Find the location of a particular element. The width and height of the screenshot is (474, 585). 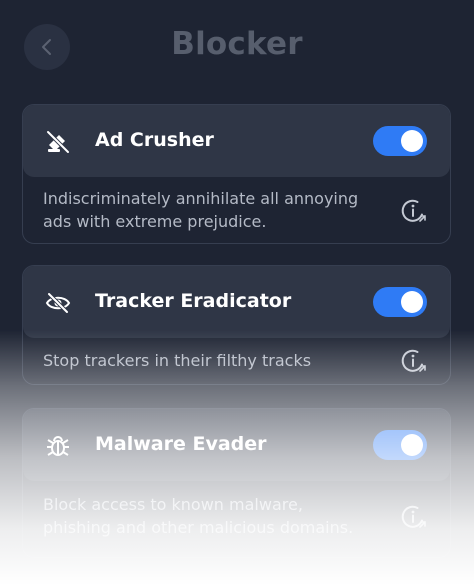

feature-title: Tracker Eradicator is located at coordinates (193, 301).